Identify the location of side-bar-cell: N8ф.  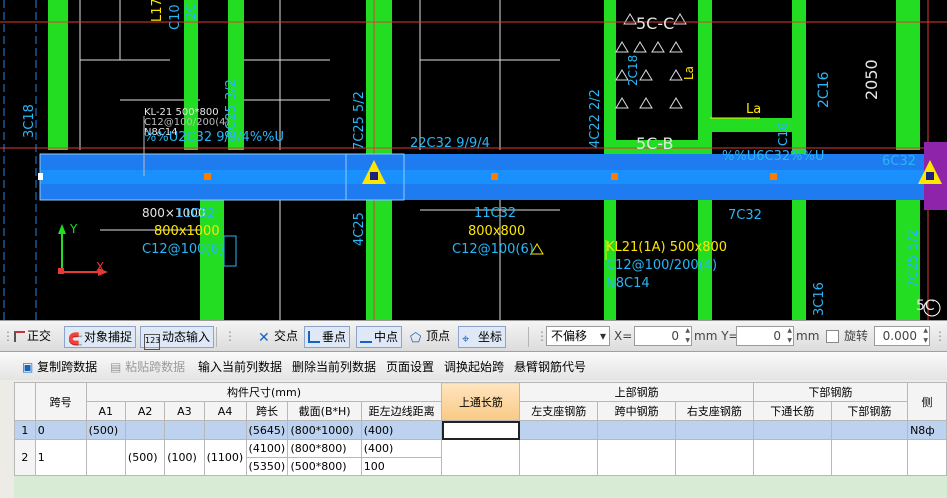
(927, 430).